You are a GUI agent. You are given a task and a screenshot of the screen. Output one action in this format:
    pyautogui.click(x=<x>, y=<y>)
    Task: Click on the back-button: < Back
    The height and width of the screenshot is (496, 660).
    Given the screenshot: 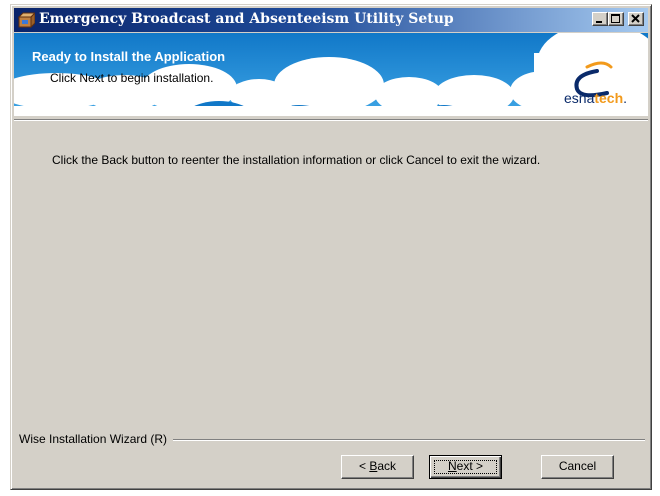 What is the action you would take?
    pyautogui.click(x=377, y=467)
    